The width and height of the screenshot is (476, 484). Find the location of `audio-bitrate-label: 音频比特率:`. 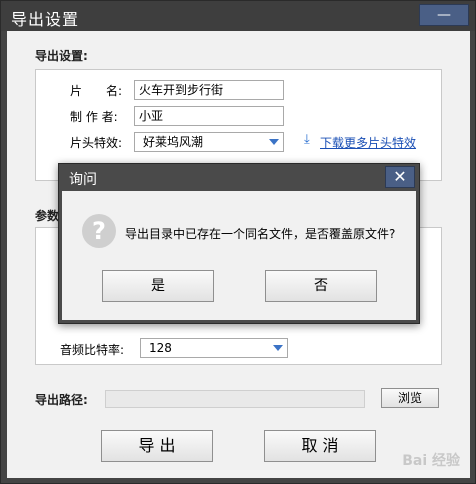

audio-bitrate-label: 音频比特率: is located at coordinates (92, 350).